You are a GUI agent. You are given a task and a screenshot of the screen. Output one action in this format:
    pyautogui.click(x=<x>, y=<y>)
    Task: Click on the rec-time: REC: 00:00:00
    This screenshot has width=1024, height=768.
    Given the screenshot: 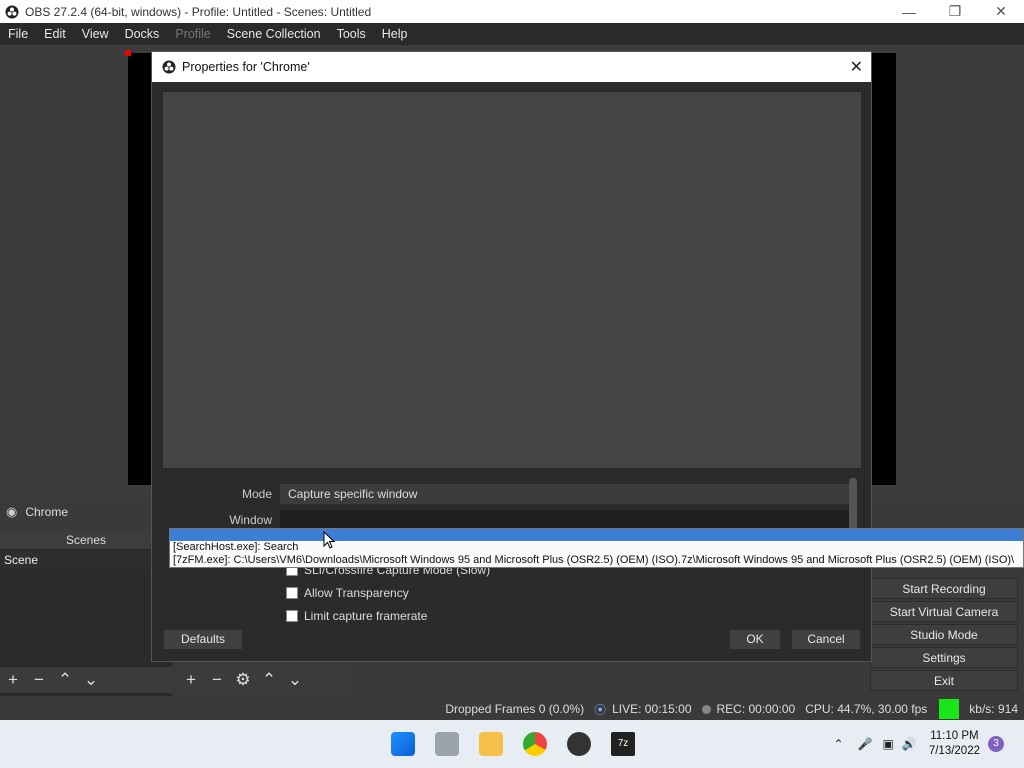 What is the action you would take?
    pyautogui.click(x=756, y=709)
    